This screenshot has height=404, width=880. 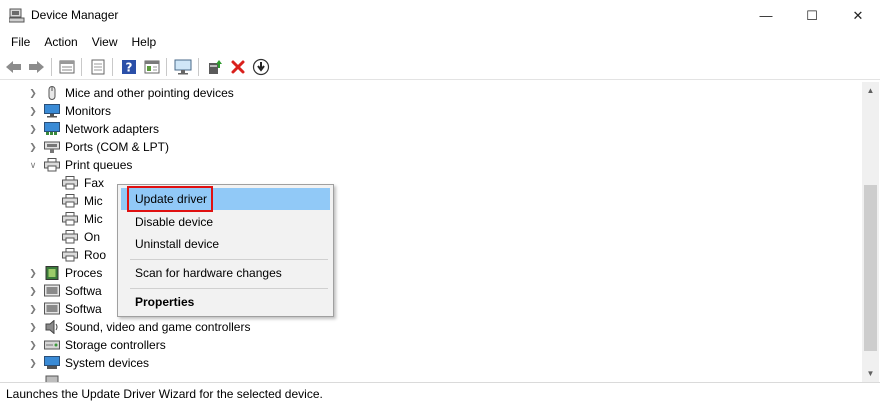 I want to click on add-driver-icon, so click(x=215, y=67).